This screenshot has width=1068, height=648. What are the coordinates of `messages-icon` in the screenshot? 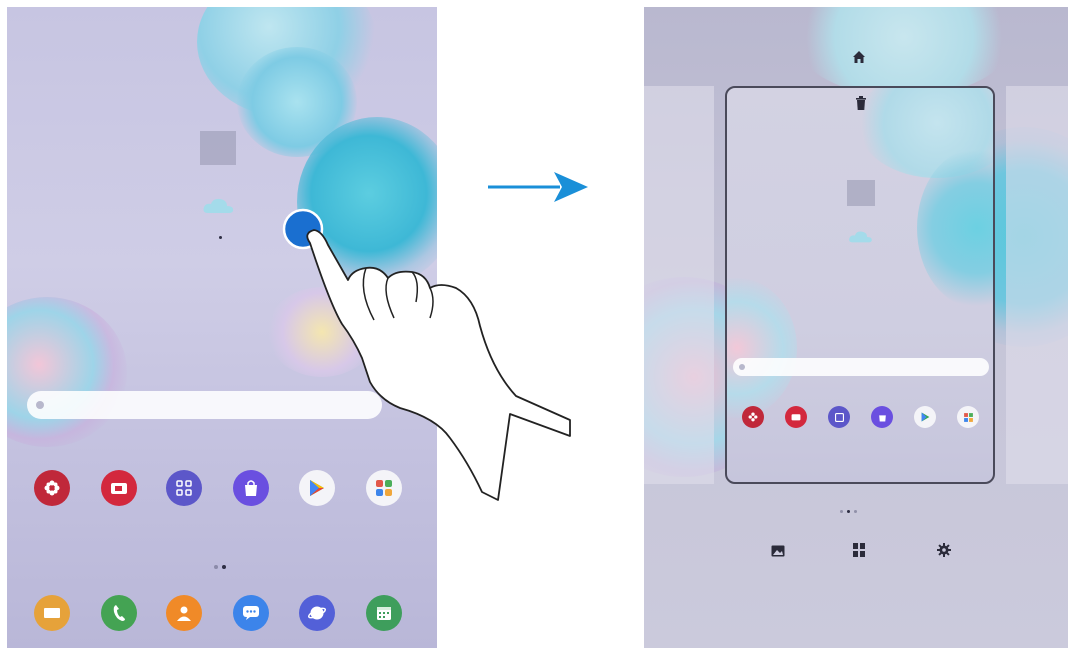 It's located at (251, 613).